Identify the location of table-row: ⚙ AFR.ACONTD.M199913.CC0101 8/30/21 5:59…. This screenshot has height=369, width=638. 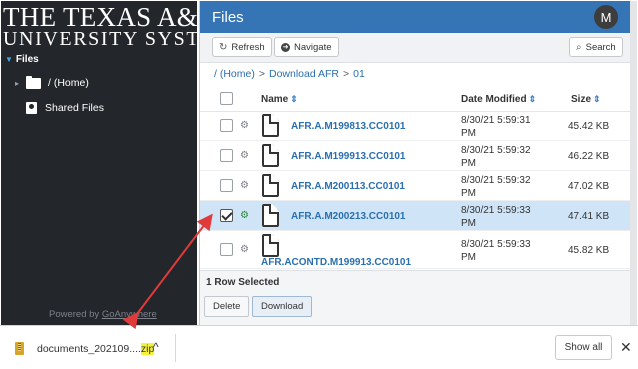
(415, 250).